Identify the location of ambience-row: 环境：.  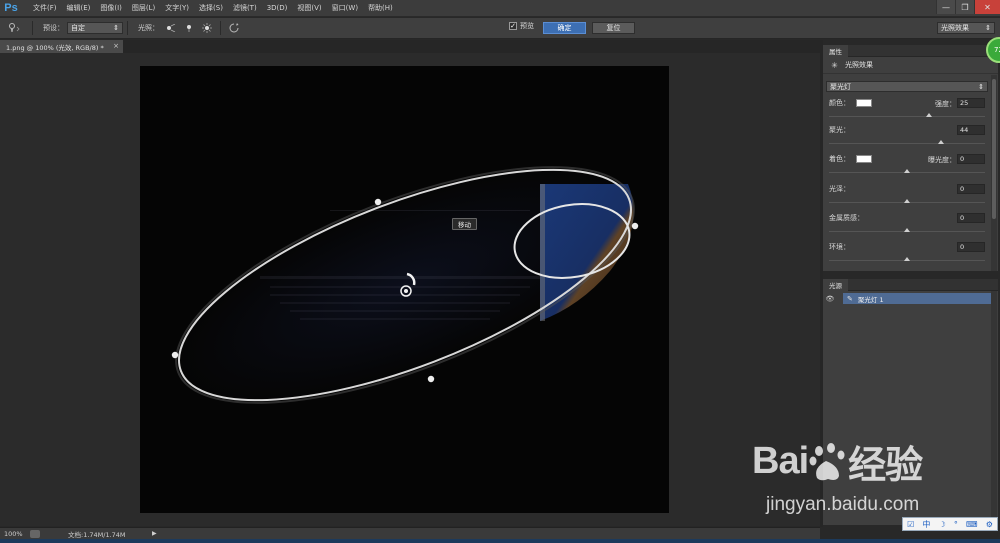
(839, 247).